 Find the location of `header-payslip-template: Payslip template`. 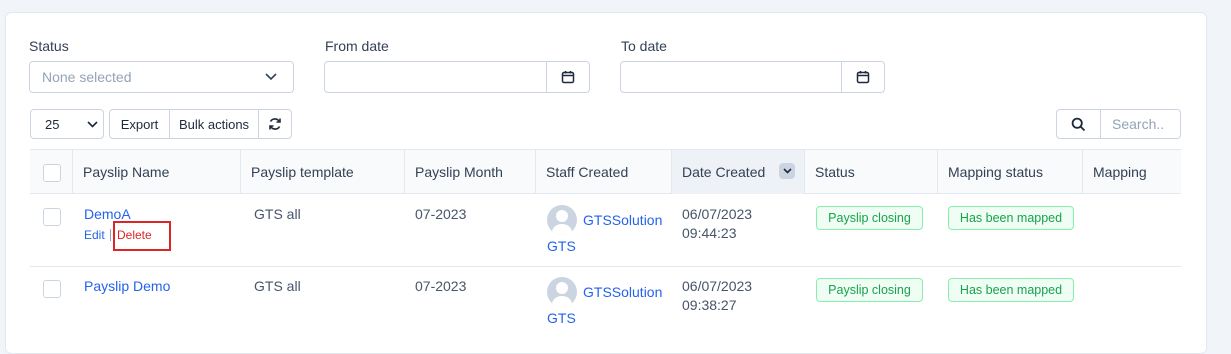

header-payslip-template: Payslip template is located at coordinates (323, 172).